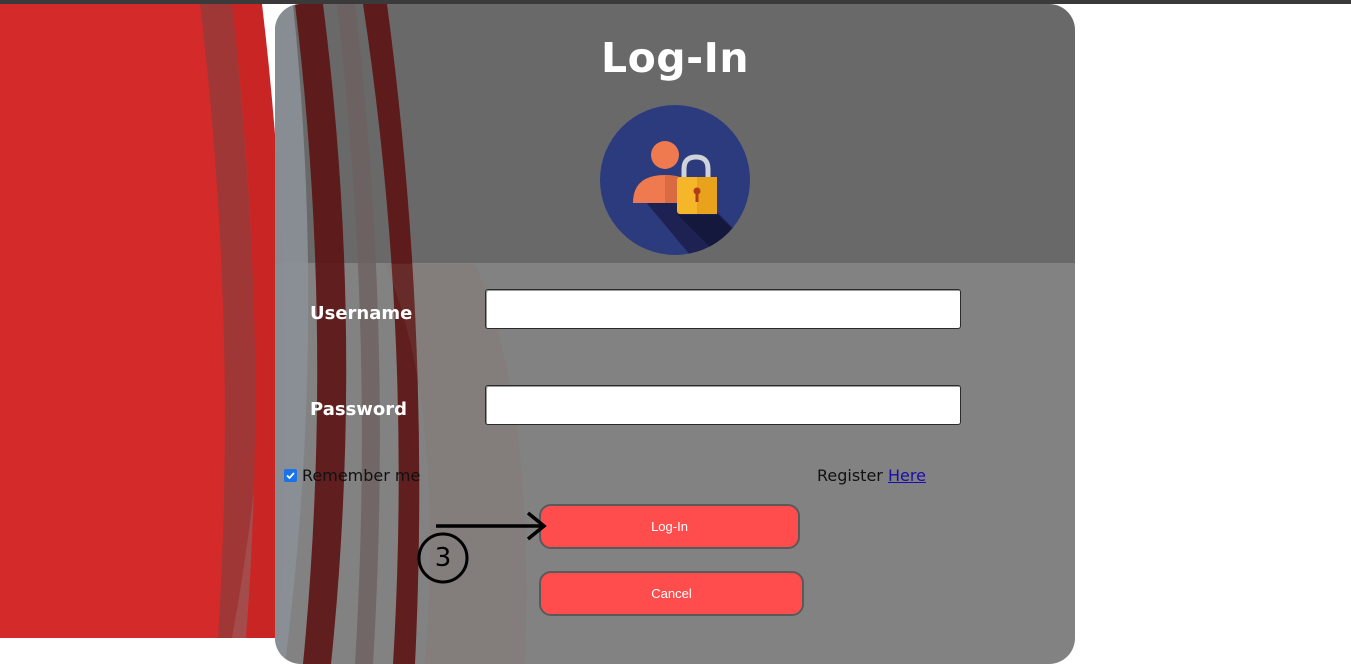 The image size is (1351, 664). I want to click on register-row: Register Here, so click(871, 475).